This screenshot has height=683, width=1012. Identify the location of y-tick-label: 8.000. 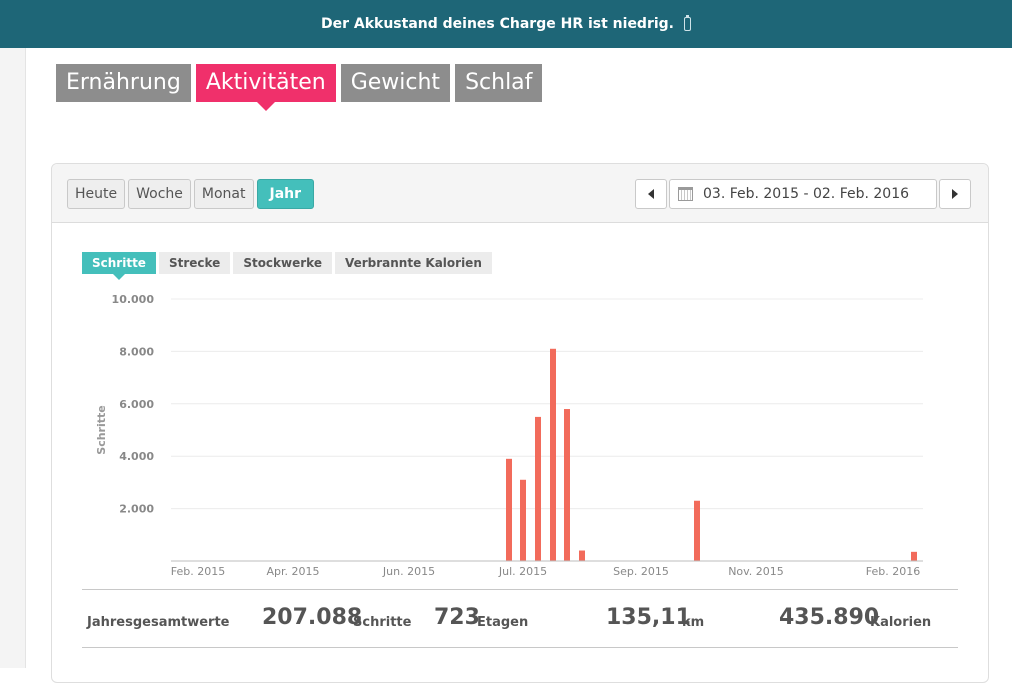
(136, 351).